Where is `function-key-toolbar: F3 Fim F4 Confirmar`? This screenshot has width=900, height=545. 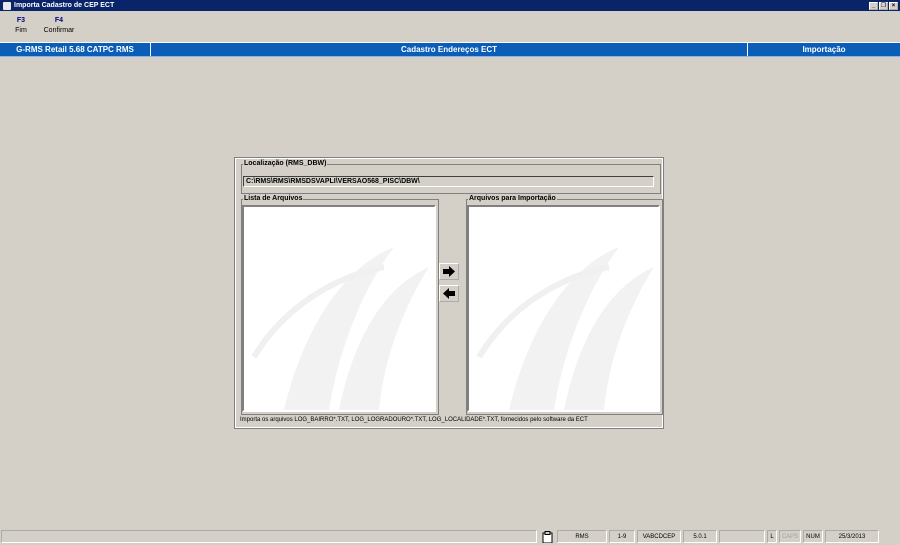
function-key-toolbar: F3 Fim F4 Confirmar is located at coordinates (38, 27).